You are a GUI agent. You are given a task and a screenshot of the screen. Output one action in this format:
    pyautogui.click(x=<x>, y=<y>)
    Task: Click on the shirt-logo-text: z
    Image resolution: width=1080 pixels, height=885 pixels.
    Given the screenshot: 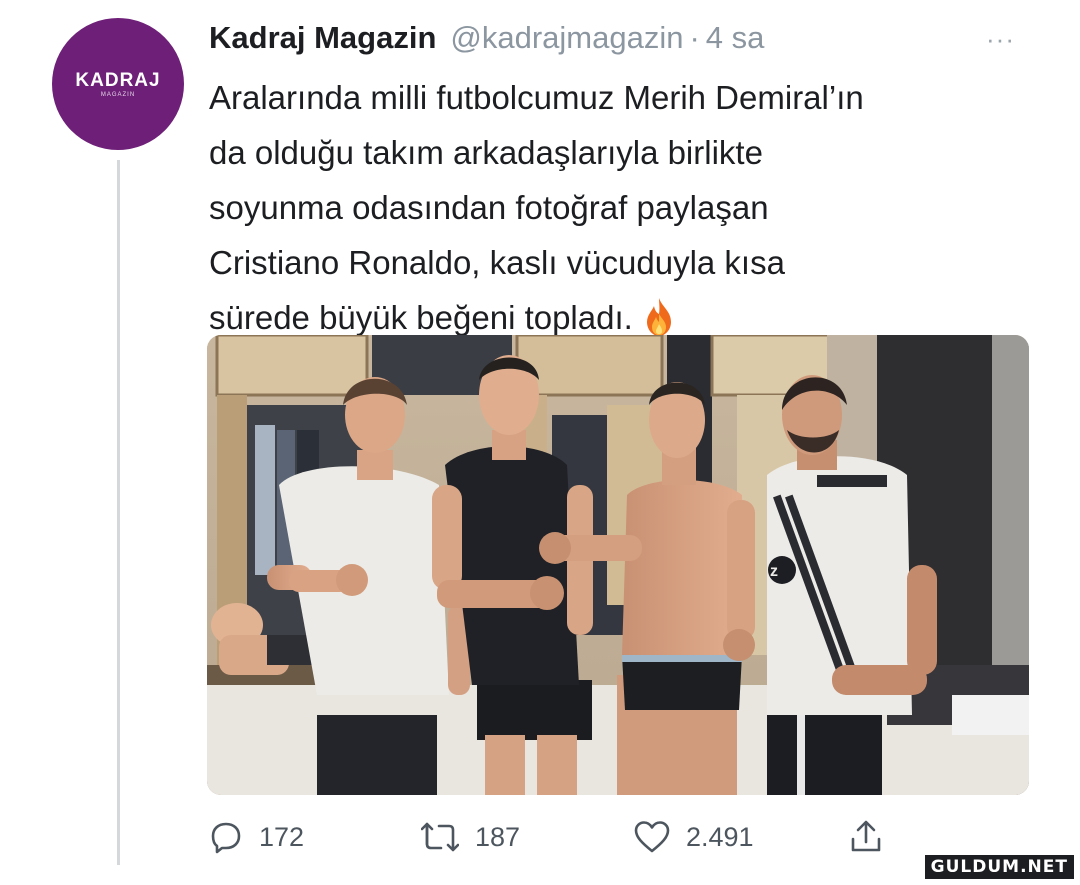 What is the action you would take?
    pyautogui.click(x=774, y=571)
    